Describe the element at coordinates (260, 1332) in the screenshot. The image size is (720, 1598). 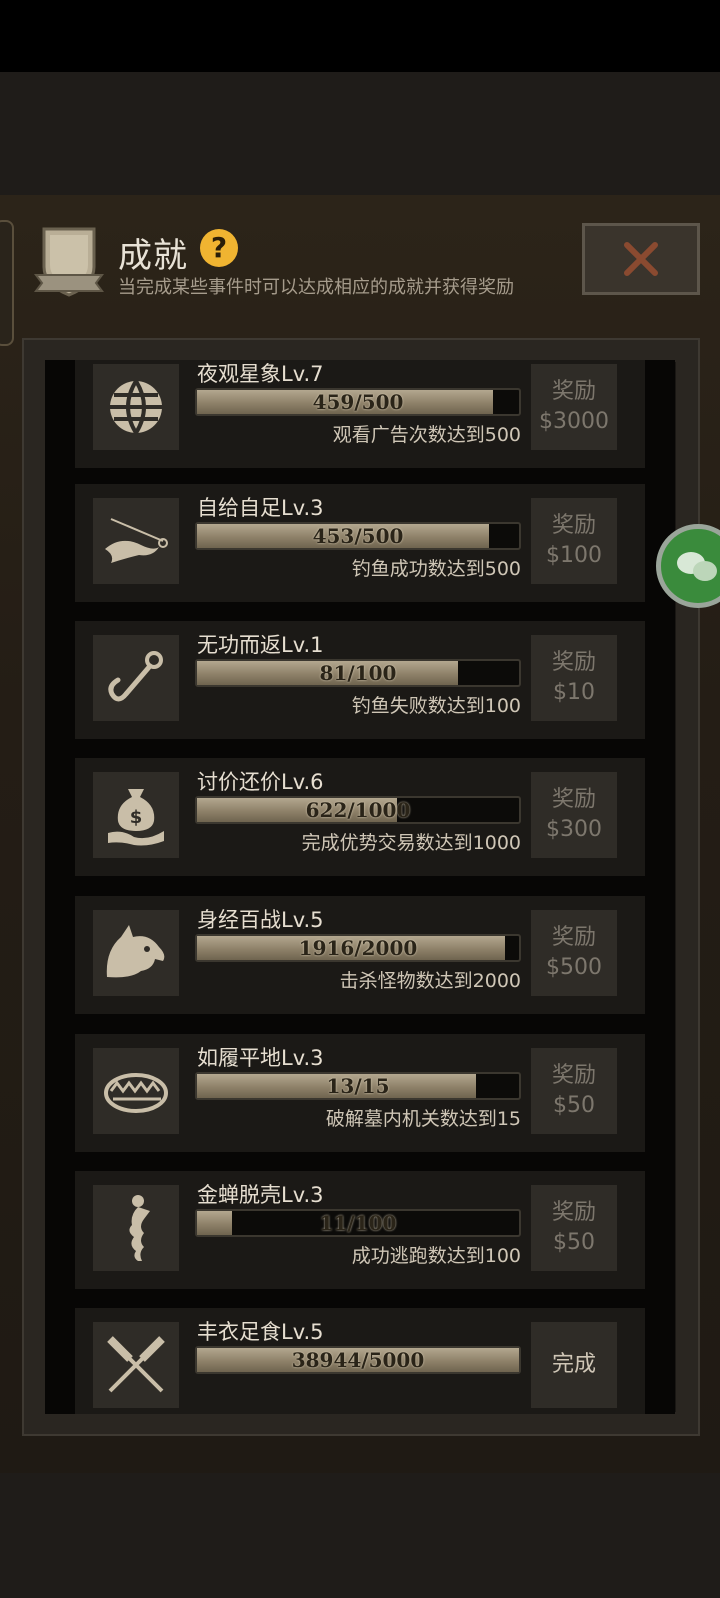
I see `achievement-name: 丰衣足食Lv.5` at that location.